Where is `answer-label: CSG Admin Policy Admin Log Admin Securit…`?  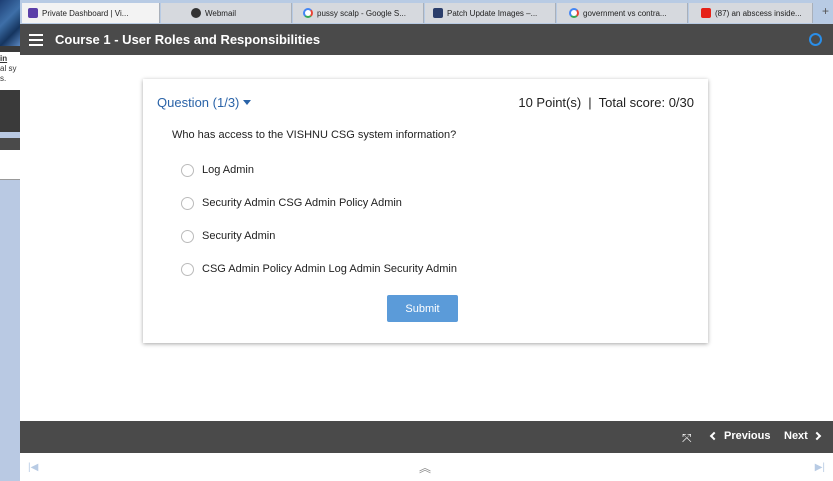
answer-label: CSG Admin Policy Admin Log Admin Securit… is located at coordinates (329, 269).